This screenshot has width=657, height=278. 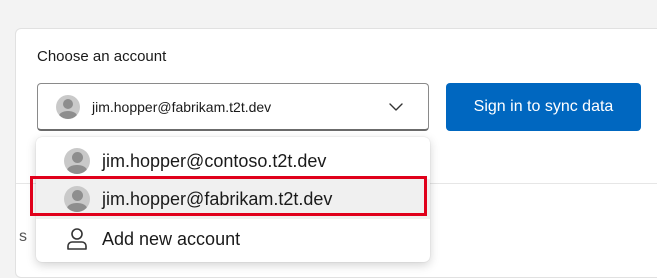 I want to click on obscured-background-text: s, so click(x=23, y=236).